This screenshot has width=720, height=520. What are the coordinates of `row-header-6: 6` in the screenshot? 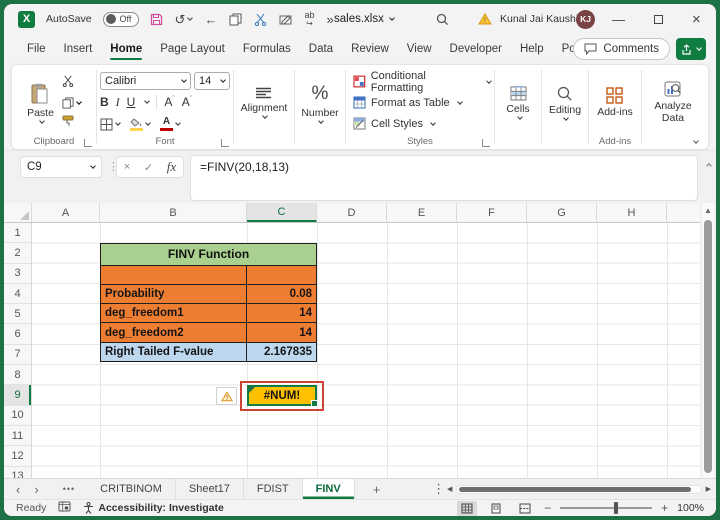 It's located at (17, 334).